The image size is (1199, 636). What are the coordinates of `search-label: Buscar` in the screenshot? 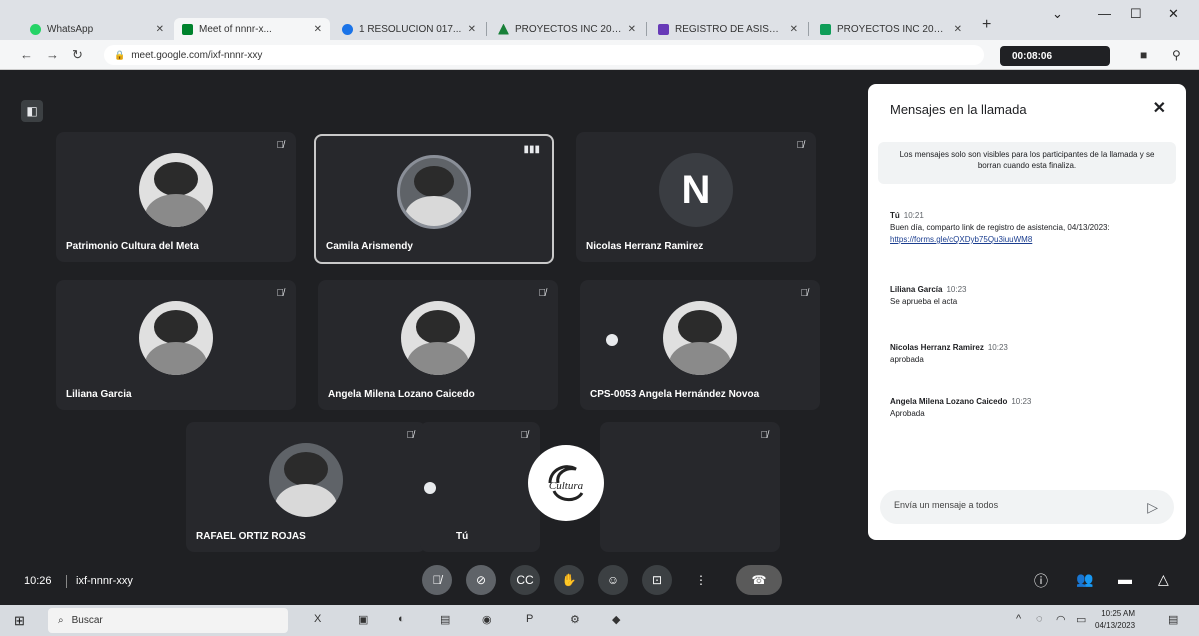 It's located at (87, 620).